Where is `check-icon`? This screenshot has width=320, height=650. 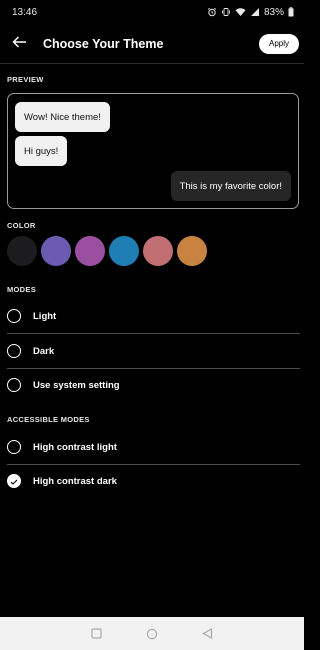
check-icon is located at coordinates (14, 481).